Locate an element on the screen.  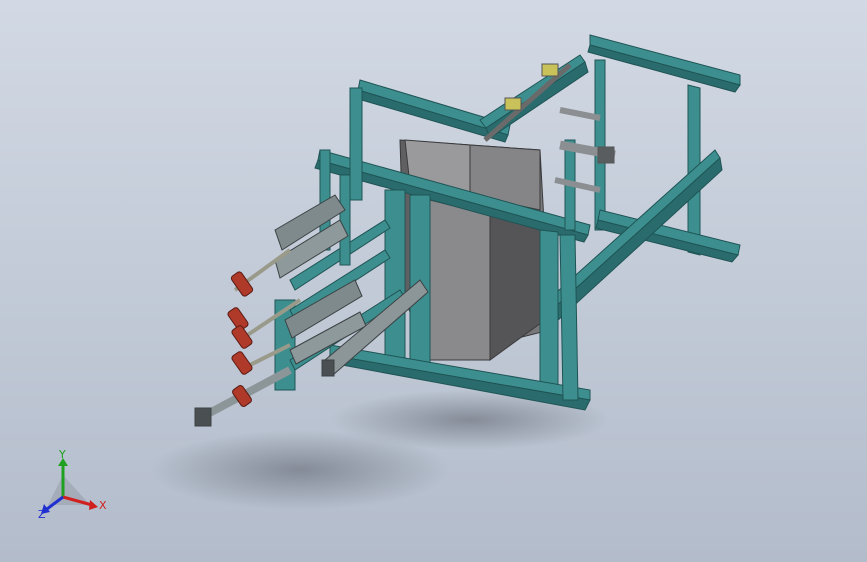
y-axis-label: Y is located at coordinates (62, 454).